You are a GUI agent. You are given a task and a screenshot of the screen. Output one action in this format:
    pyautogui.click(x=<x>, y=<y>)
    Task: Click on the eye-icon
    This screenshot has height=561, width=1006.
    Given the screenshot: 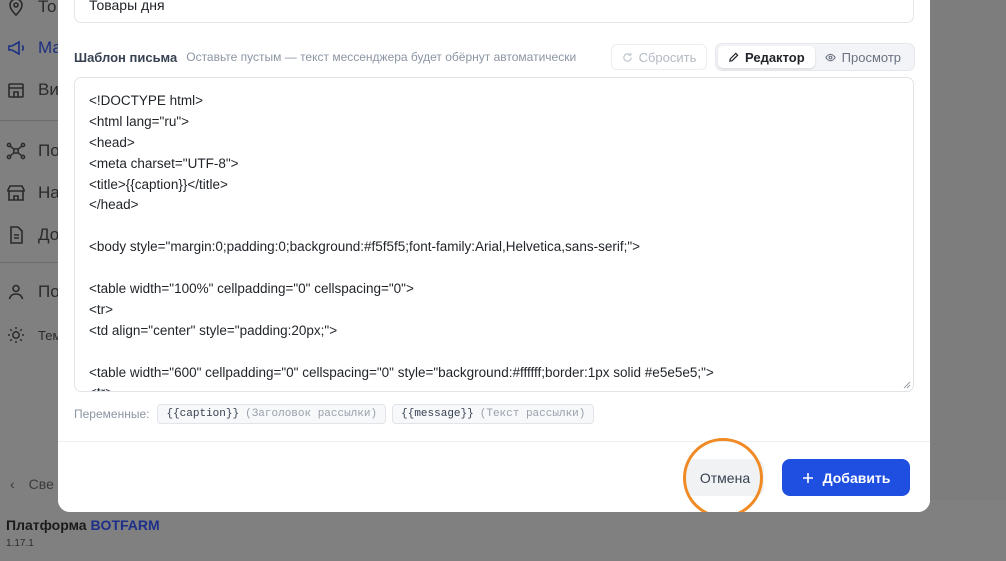 What is the action you would take?
    pyautogui.click(x=830, y=57)
    